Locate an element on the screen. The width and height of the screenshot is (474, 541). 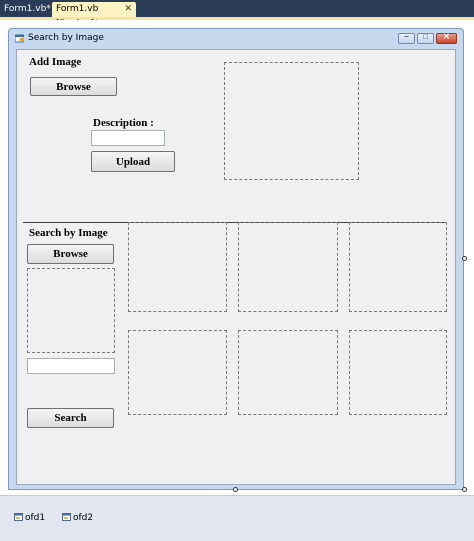
search-button: Search is located at coordinates (70, 418).